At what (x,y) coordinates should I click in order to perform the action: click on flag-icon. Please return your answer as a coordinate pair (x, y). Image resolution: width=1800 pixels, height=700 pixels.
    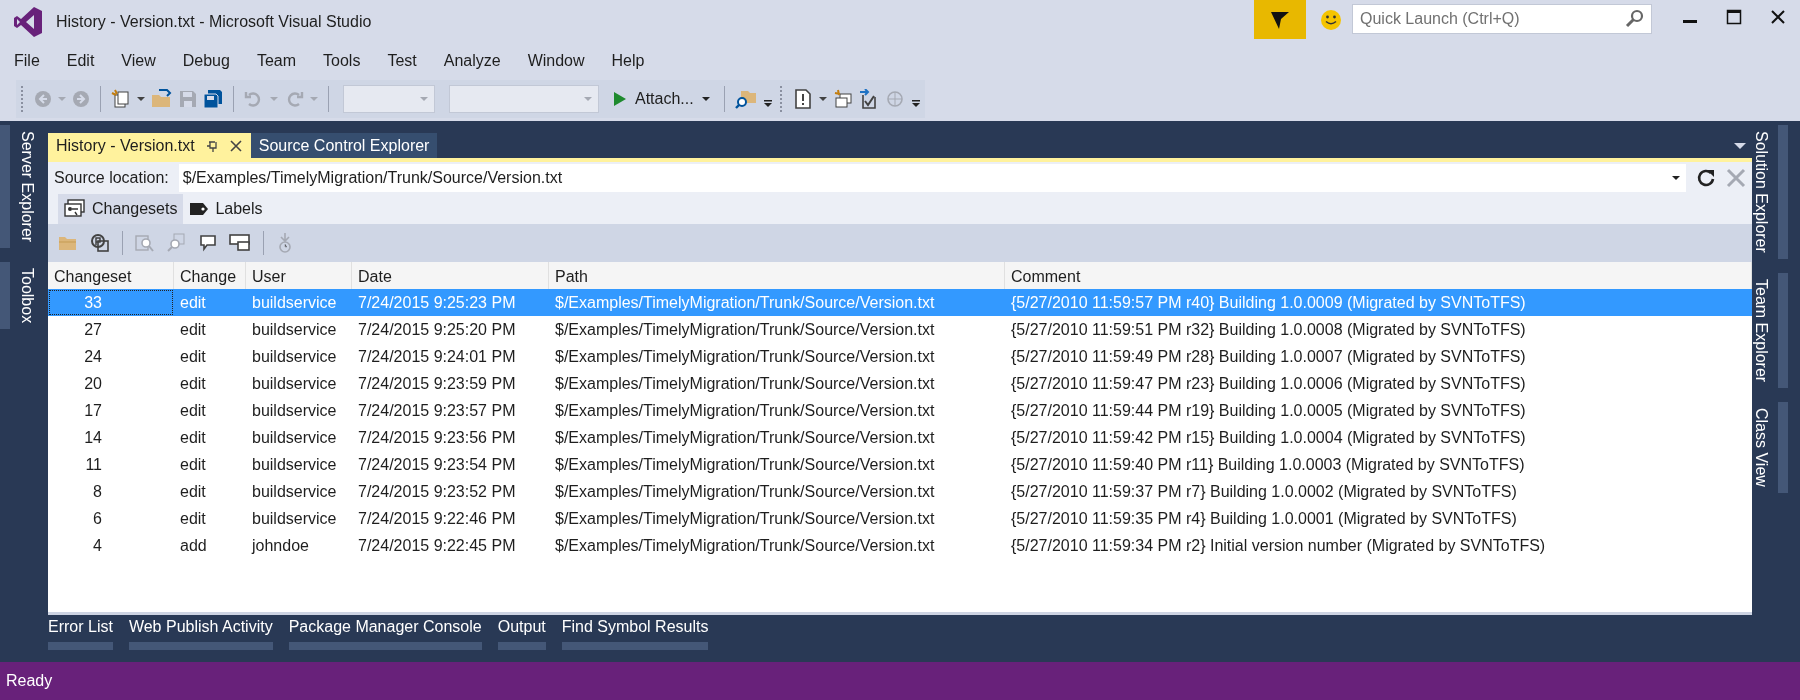
    Looking at the image, I should click on (1280, 19).